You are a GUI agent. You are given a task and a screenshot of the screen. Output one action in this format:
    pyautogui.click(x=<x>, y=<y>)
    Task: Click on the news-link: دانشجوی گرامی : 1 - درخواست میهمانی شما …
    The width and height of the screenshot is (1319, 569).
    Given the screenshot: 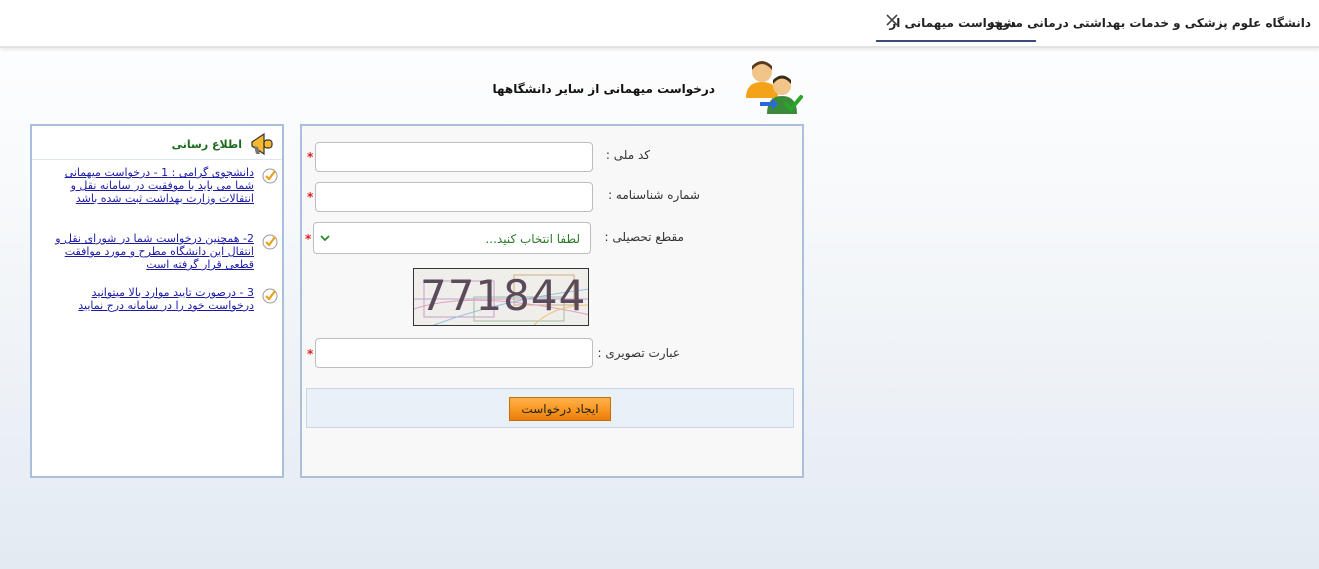 What is the action you would take?
    pyautogui.click(x=154, y=185)
    